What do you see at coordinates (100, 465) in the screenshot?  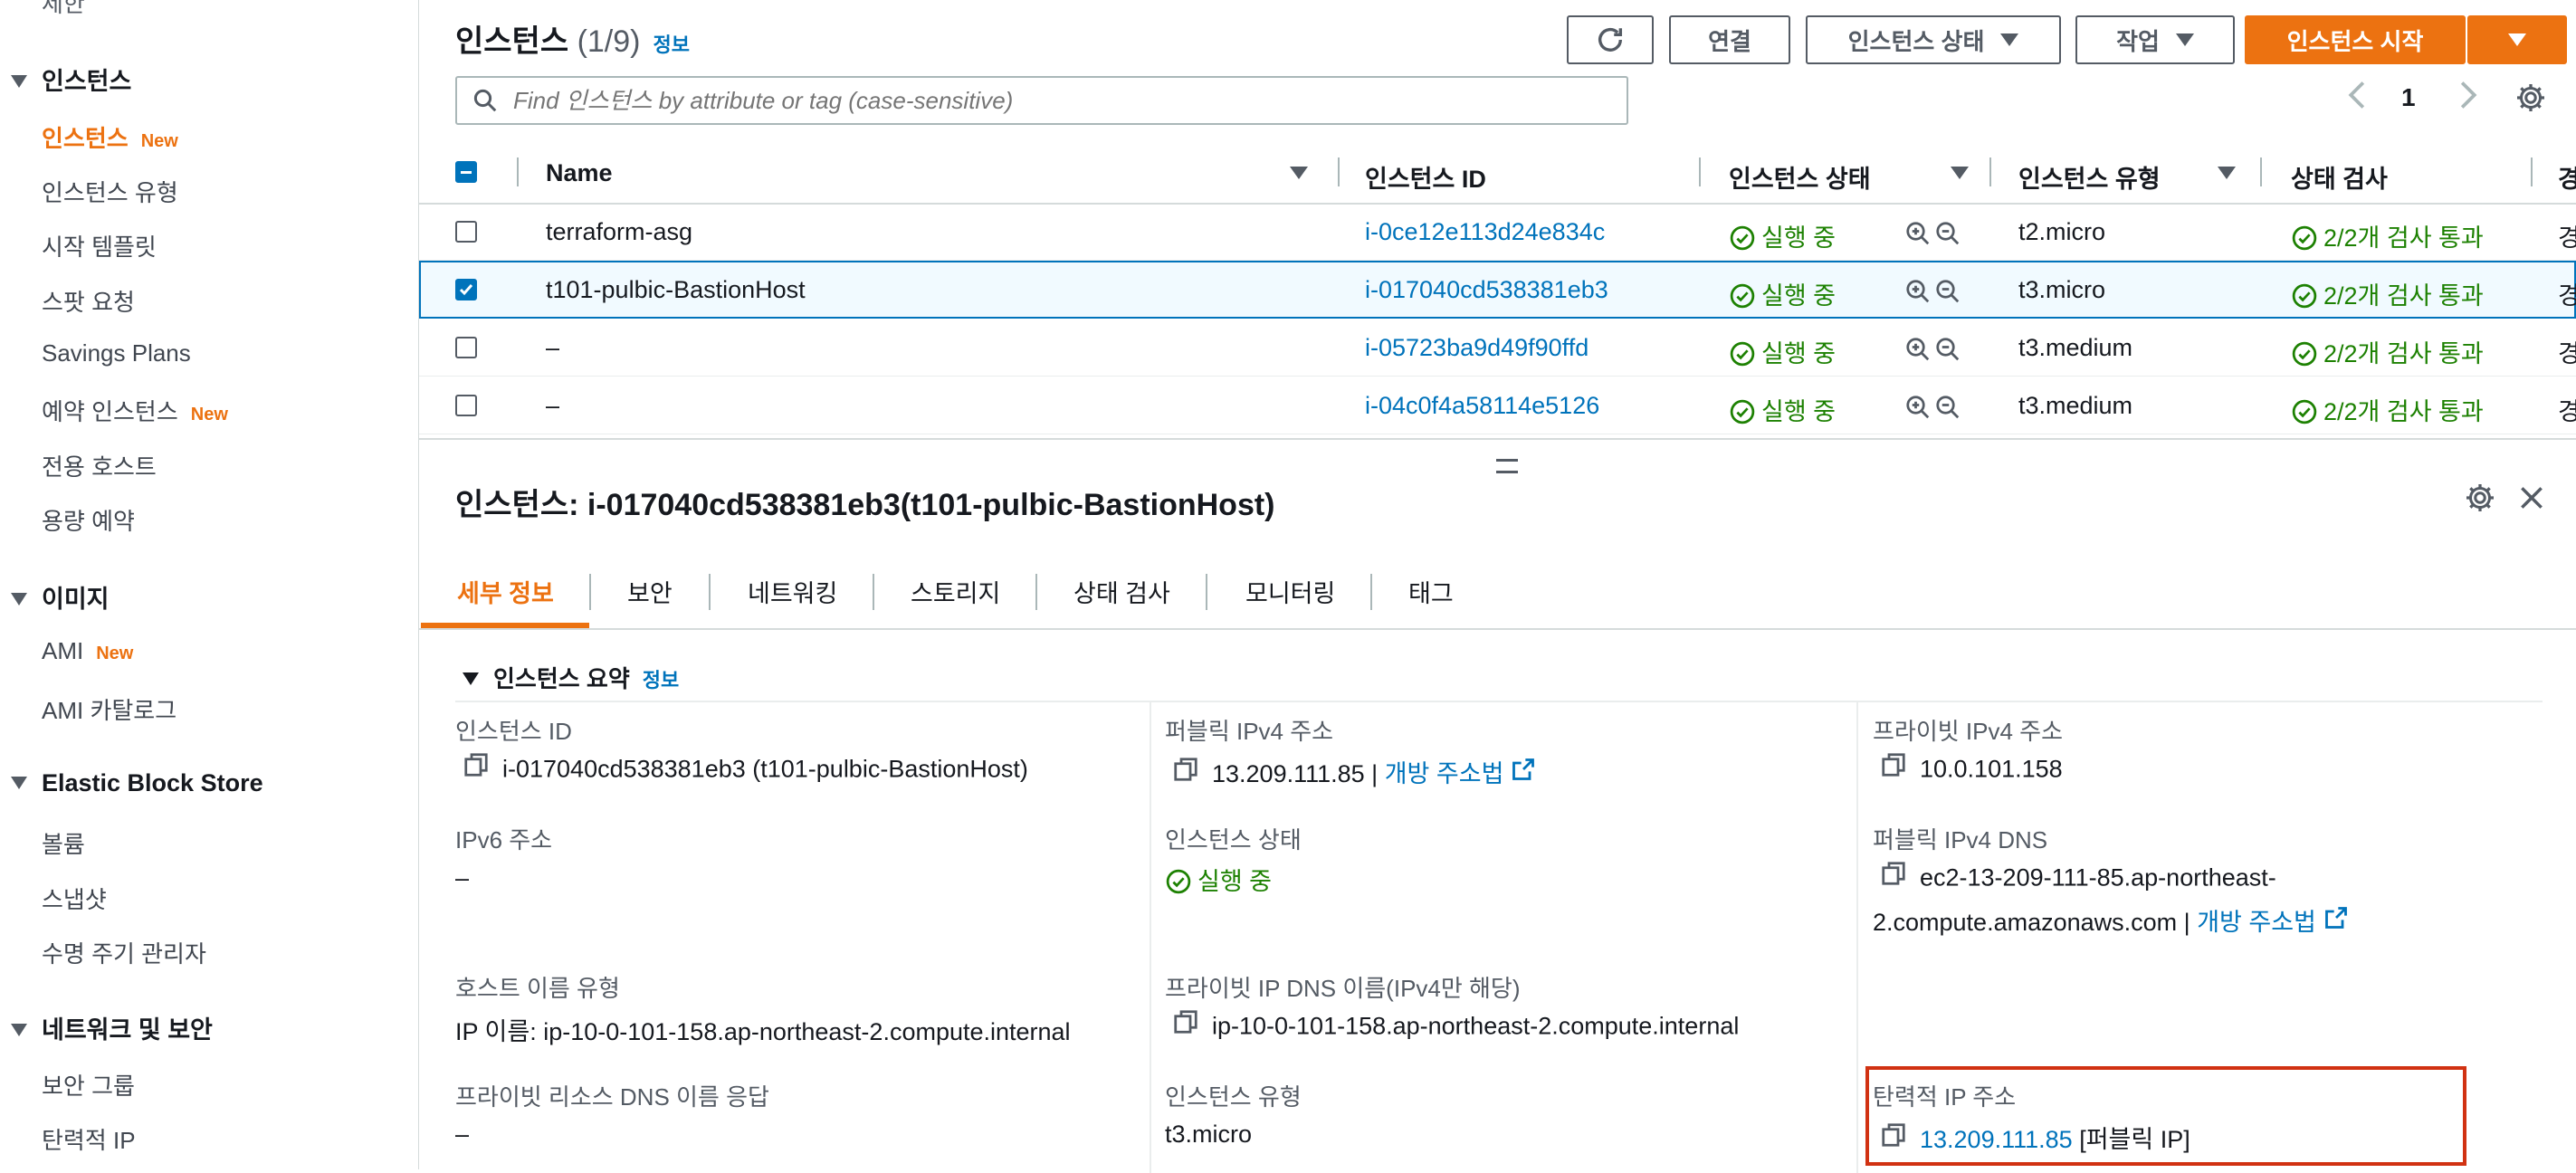 I see `sidebar-item-dedicated-hosts: 전용 호스트` at bounding box center [100, 465].